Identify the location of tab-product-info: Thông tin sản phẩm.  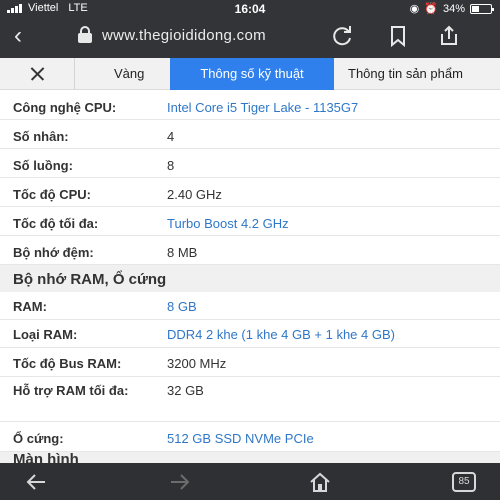
(424, 74).